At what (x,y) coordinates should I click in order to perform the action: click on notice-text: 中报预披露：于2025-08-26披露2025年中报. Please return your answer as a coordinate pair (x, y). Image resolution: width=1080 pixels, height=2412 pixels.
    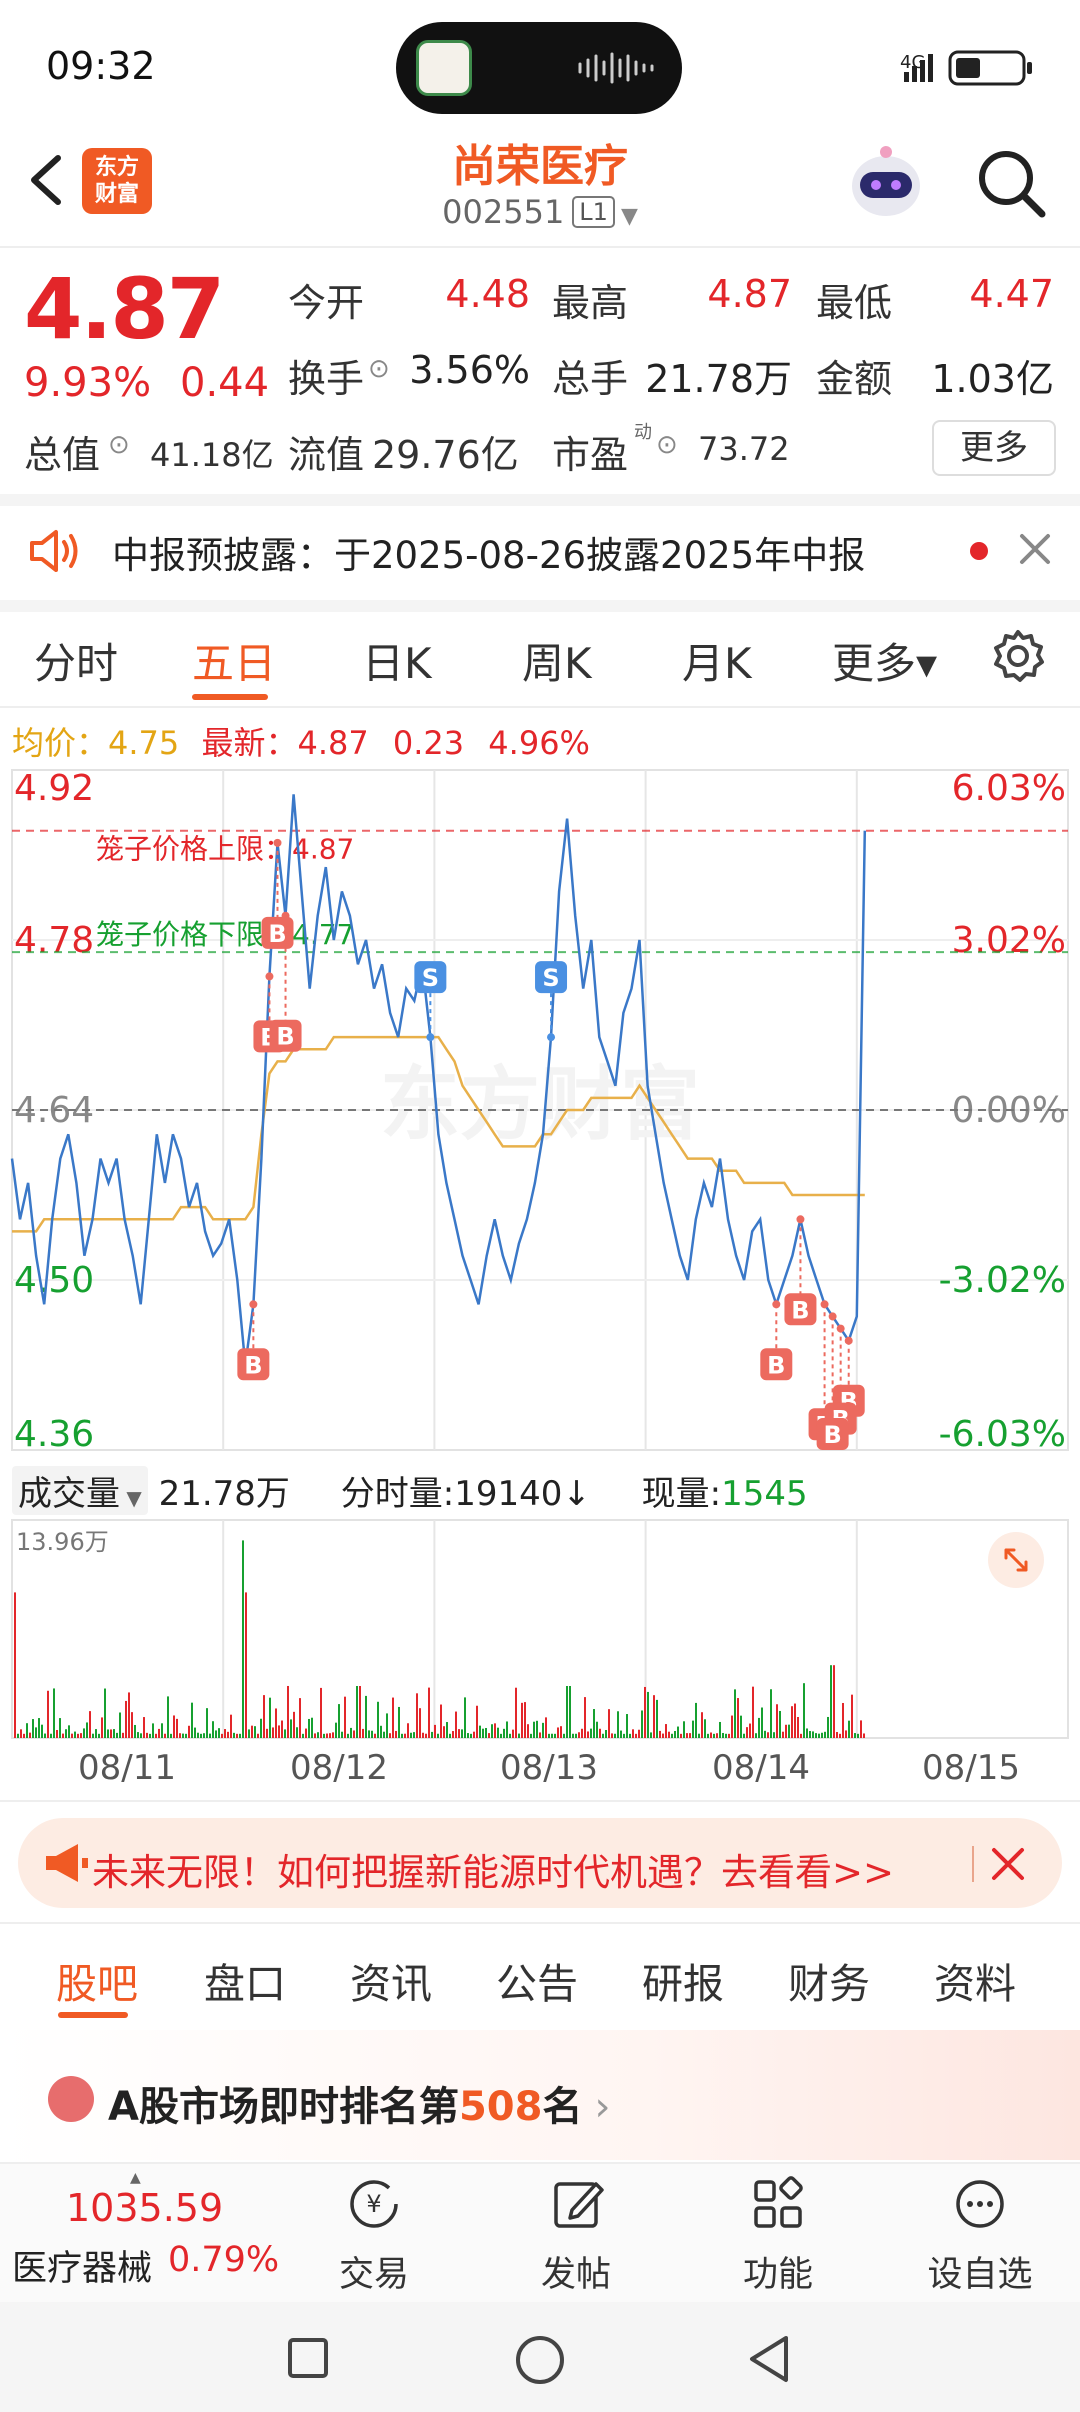
    Looking at the image, I should click on (488, 552).